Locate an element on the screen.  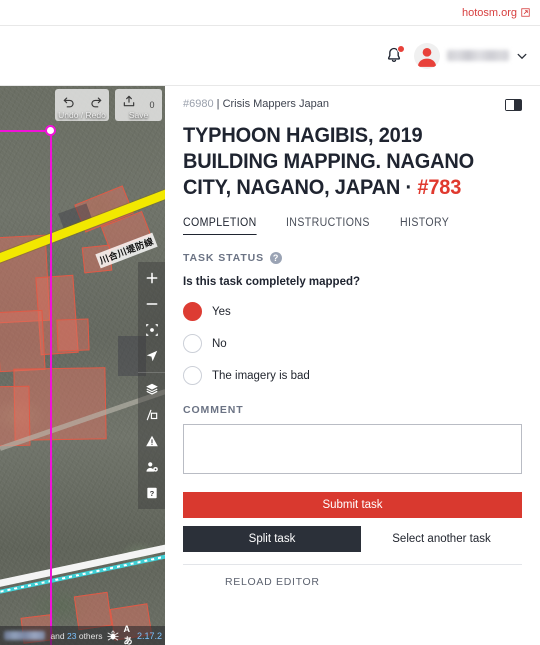
notification-badge is located at coordinates (401, 48).